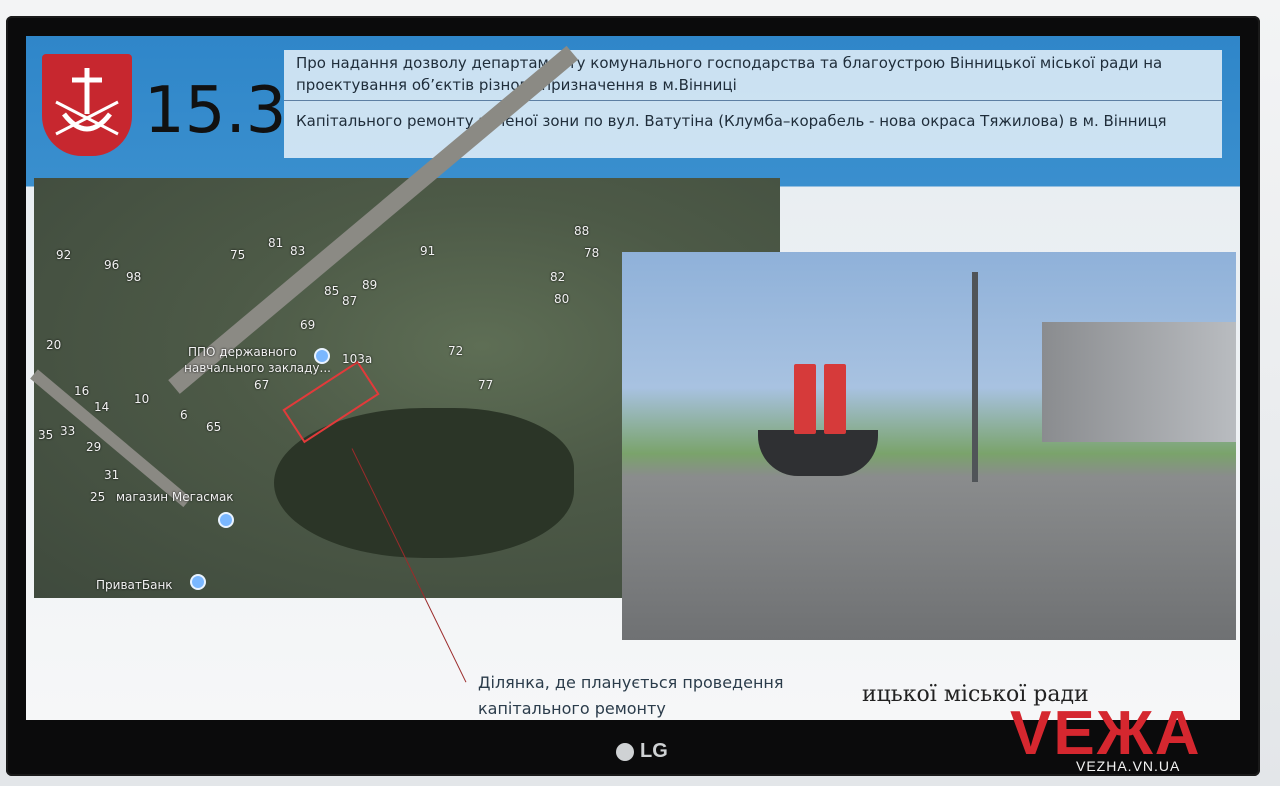  Describe the element at coordinates (112, 475) in the screenshot. I see `map-house-number: 31` at that location.